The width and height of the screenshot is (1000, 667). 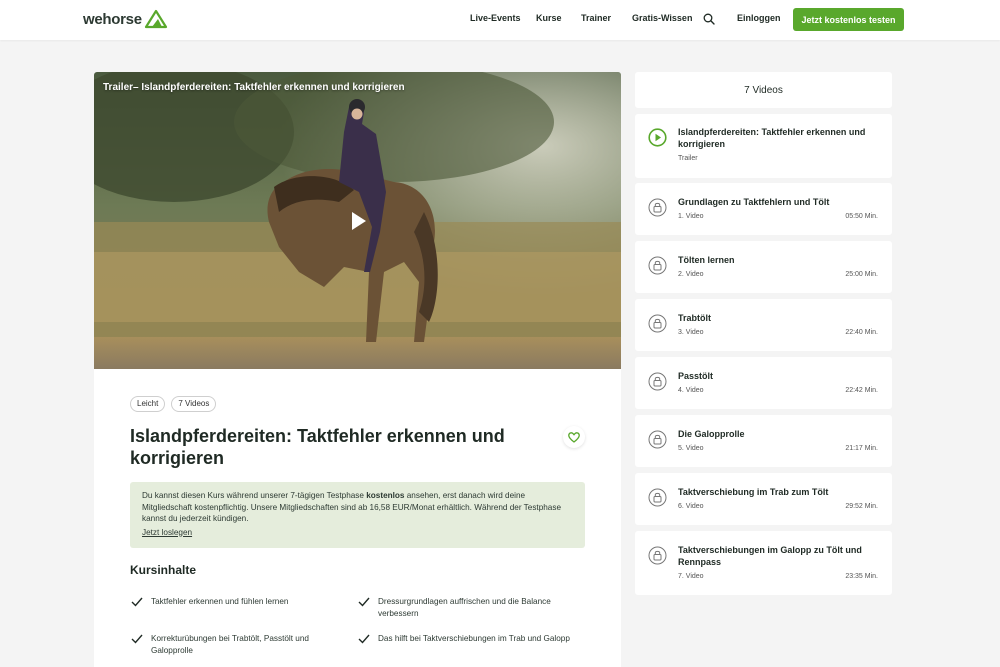 What do you see at coordinates (194, 404) in the screenshot?
I see `video-count-tag: 7 Videos` at bounding box center [194, 404].